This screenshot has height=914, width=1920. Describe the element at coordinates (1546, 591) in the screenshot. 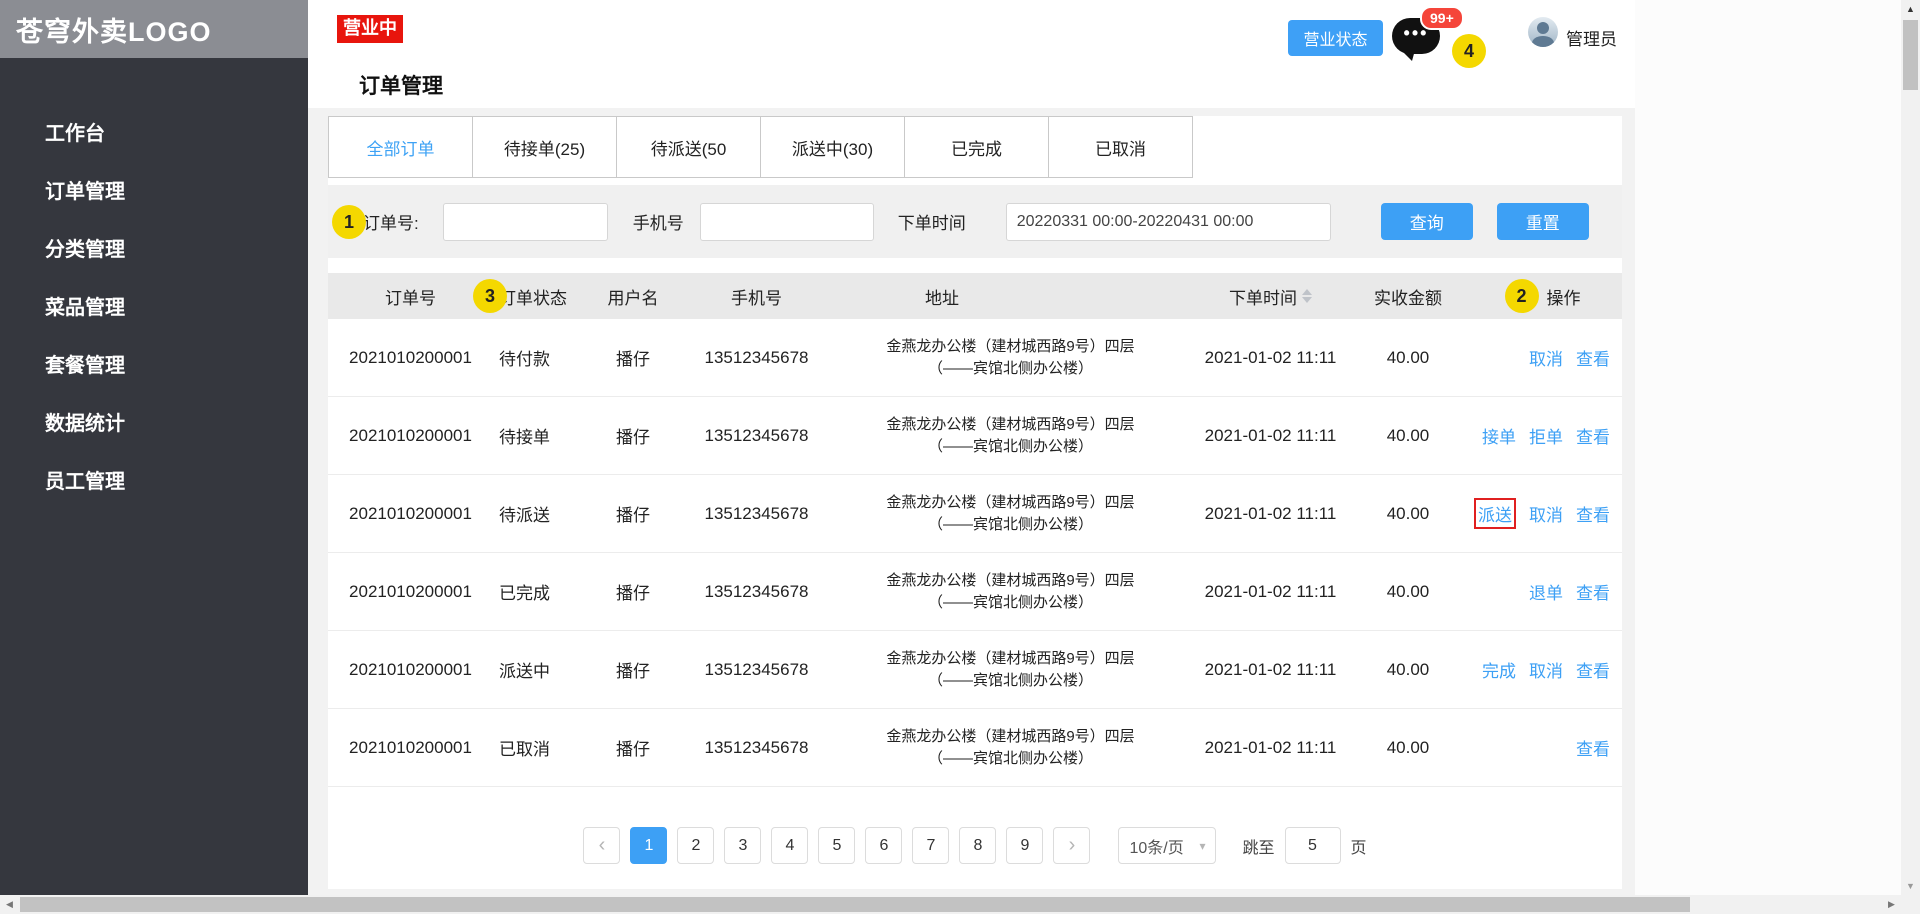

I see `order-action-link: 退单` at that location.